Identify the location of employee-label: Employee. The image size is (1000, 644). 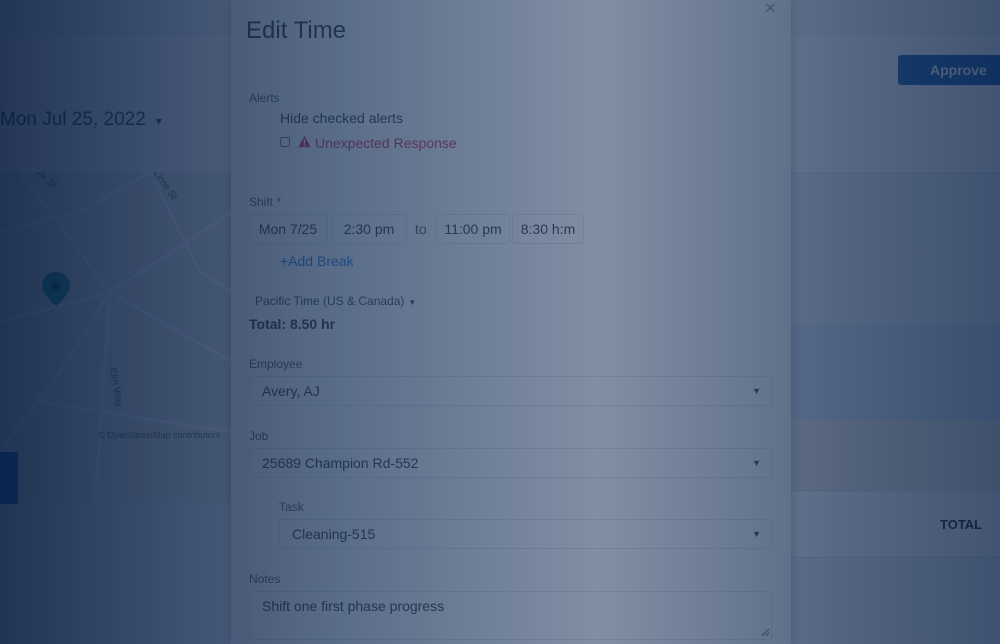
(276, 364).